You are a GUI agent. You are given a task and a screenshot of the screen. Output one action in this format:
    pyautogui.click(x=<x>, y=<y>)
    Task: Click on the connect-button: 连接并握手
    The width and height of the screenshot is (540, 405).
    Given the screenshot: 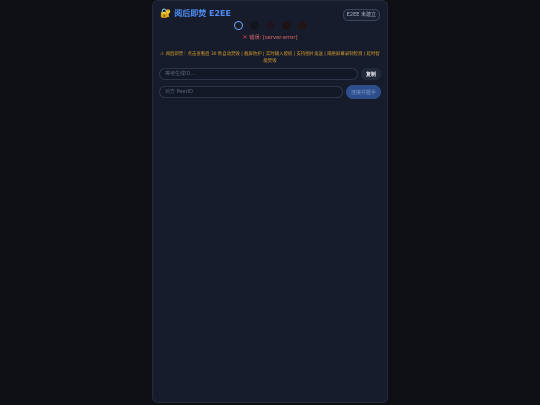 What is the action you would take?
    pyautogui.click(x=363, y=92)
    